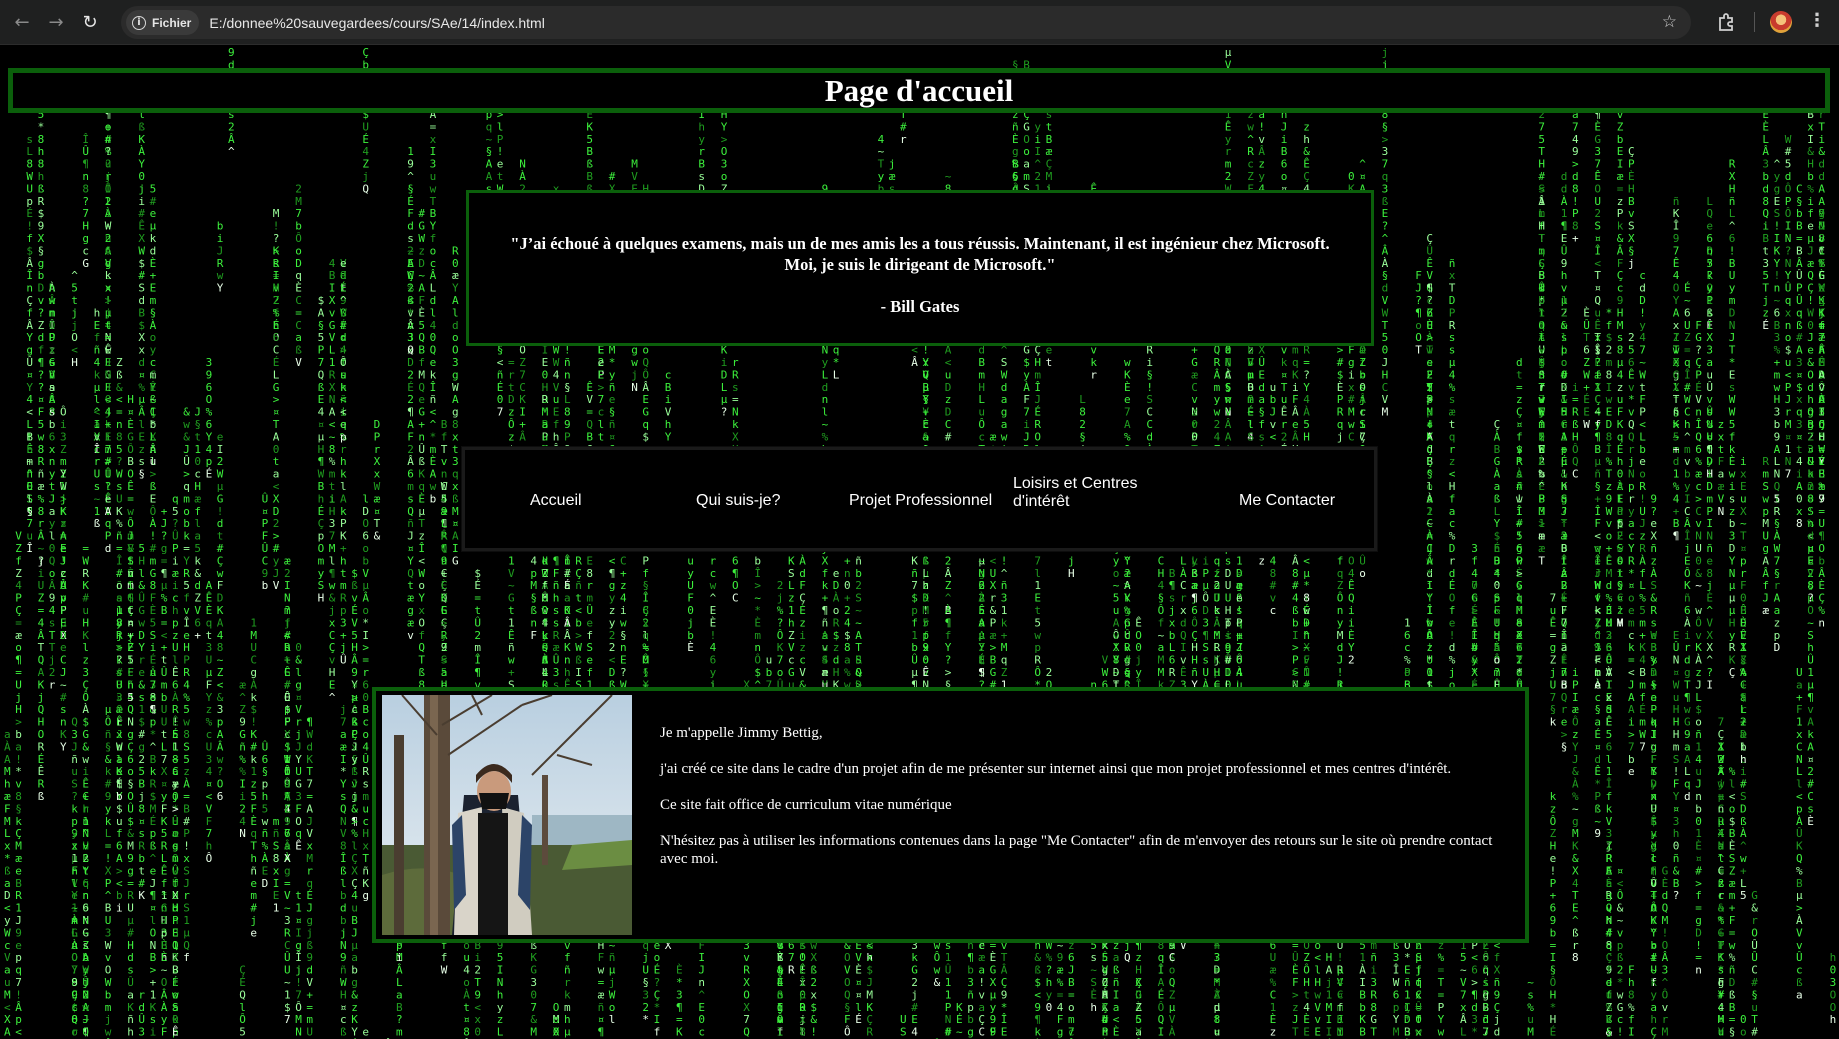 Image resolution: width=1839 pixels, height=1039 pixels. Describe the element at coordinates (97, 418) in the screenshot. I see `svg-text:hEfñ4kµl<aXÎ^IvcrUs~1ß: h Ef ñ 4 k µ l < a X Î^ Iv c r Us ~1 ß` at that location.